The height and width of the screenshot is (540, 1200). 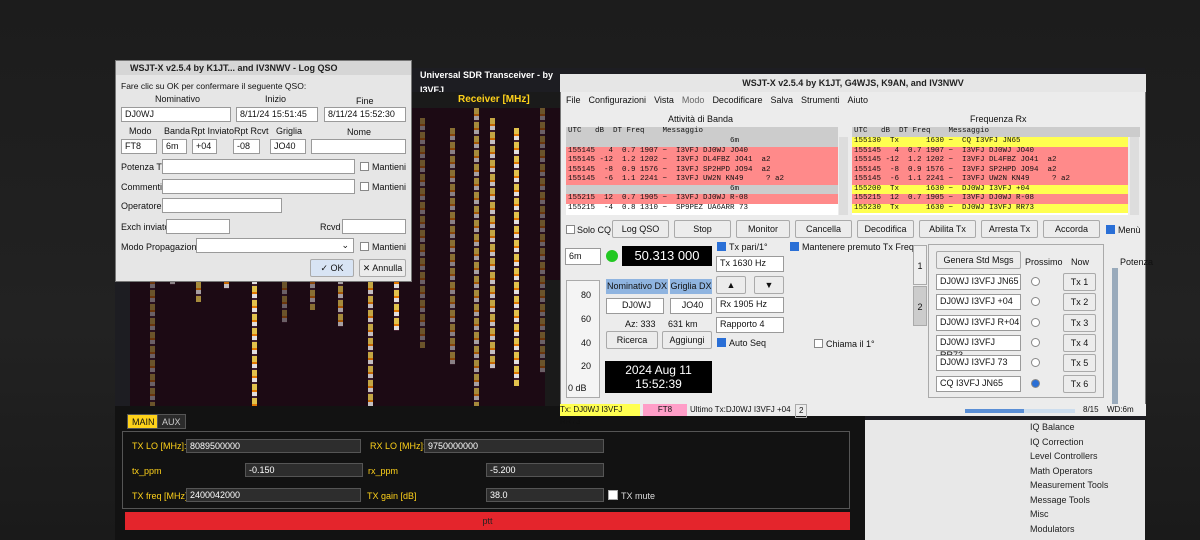 I want to click on tx-3-now-button: Tx 3, so click(x=1079, y=322).